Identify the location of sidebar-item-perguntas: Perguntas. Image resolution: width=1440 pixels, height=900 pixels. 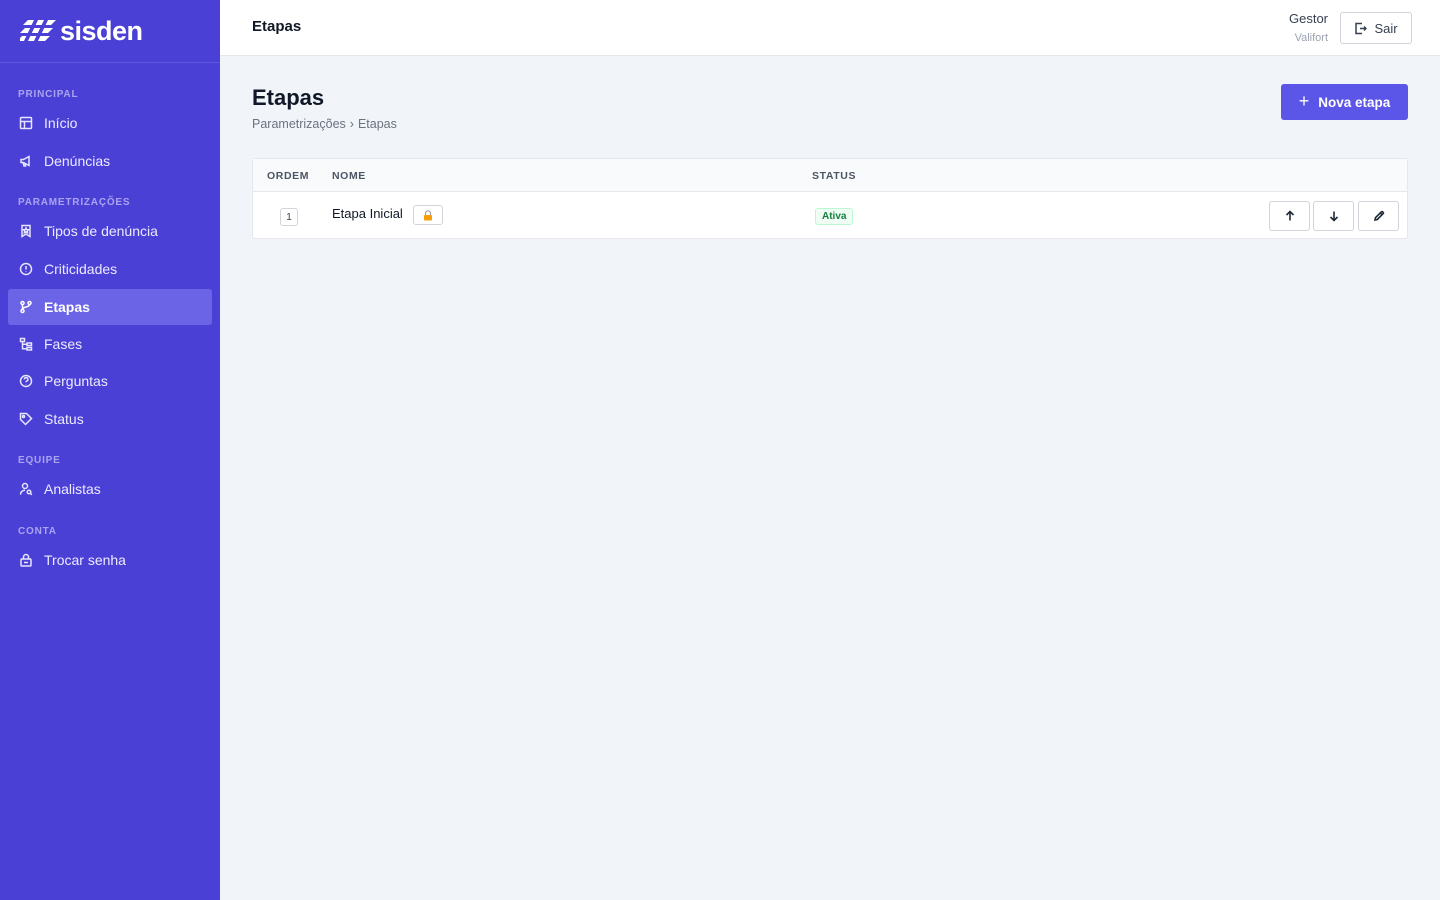
(110, 381).